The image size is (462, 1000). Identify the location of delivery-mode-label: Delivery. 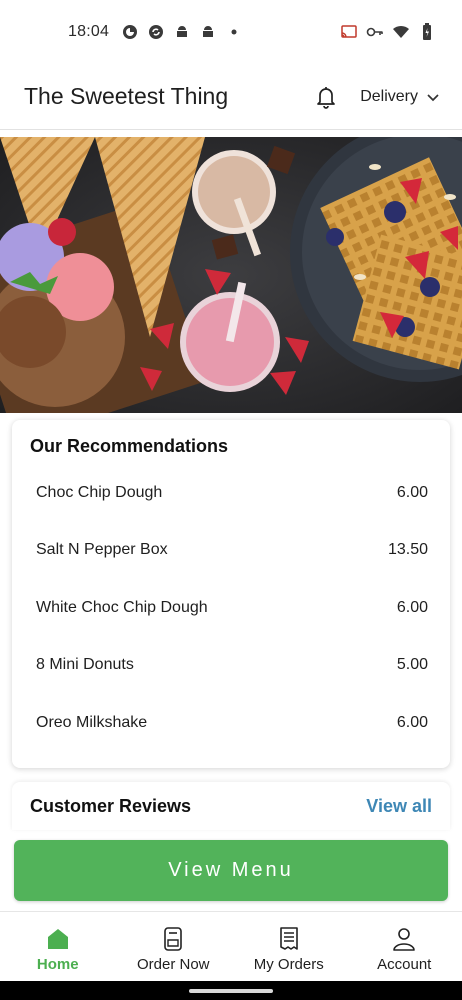
(389, 96).